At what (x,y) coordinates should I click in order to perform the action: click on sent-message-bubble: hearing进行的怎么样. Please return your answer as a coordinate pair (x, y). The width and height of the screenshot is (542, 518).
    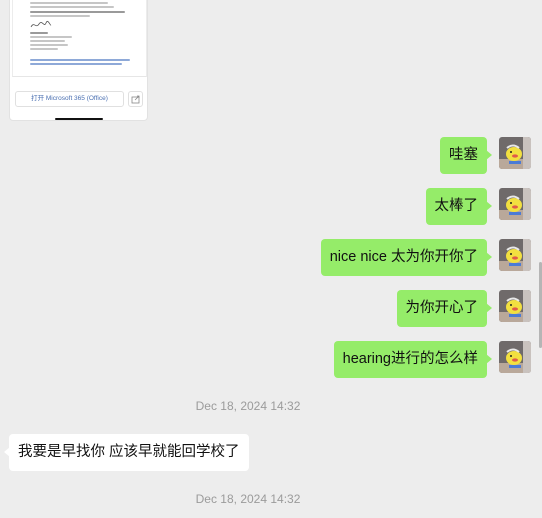
    Looking at the image, I should click on (413, 359).